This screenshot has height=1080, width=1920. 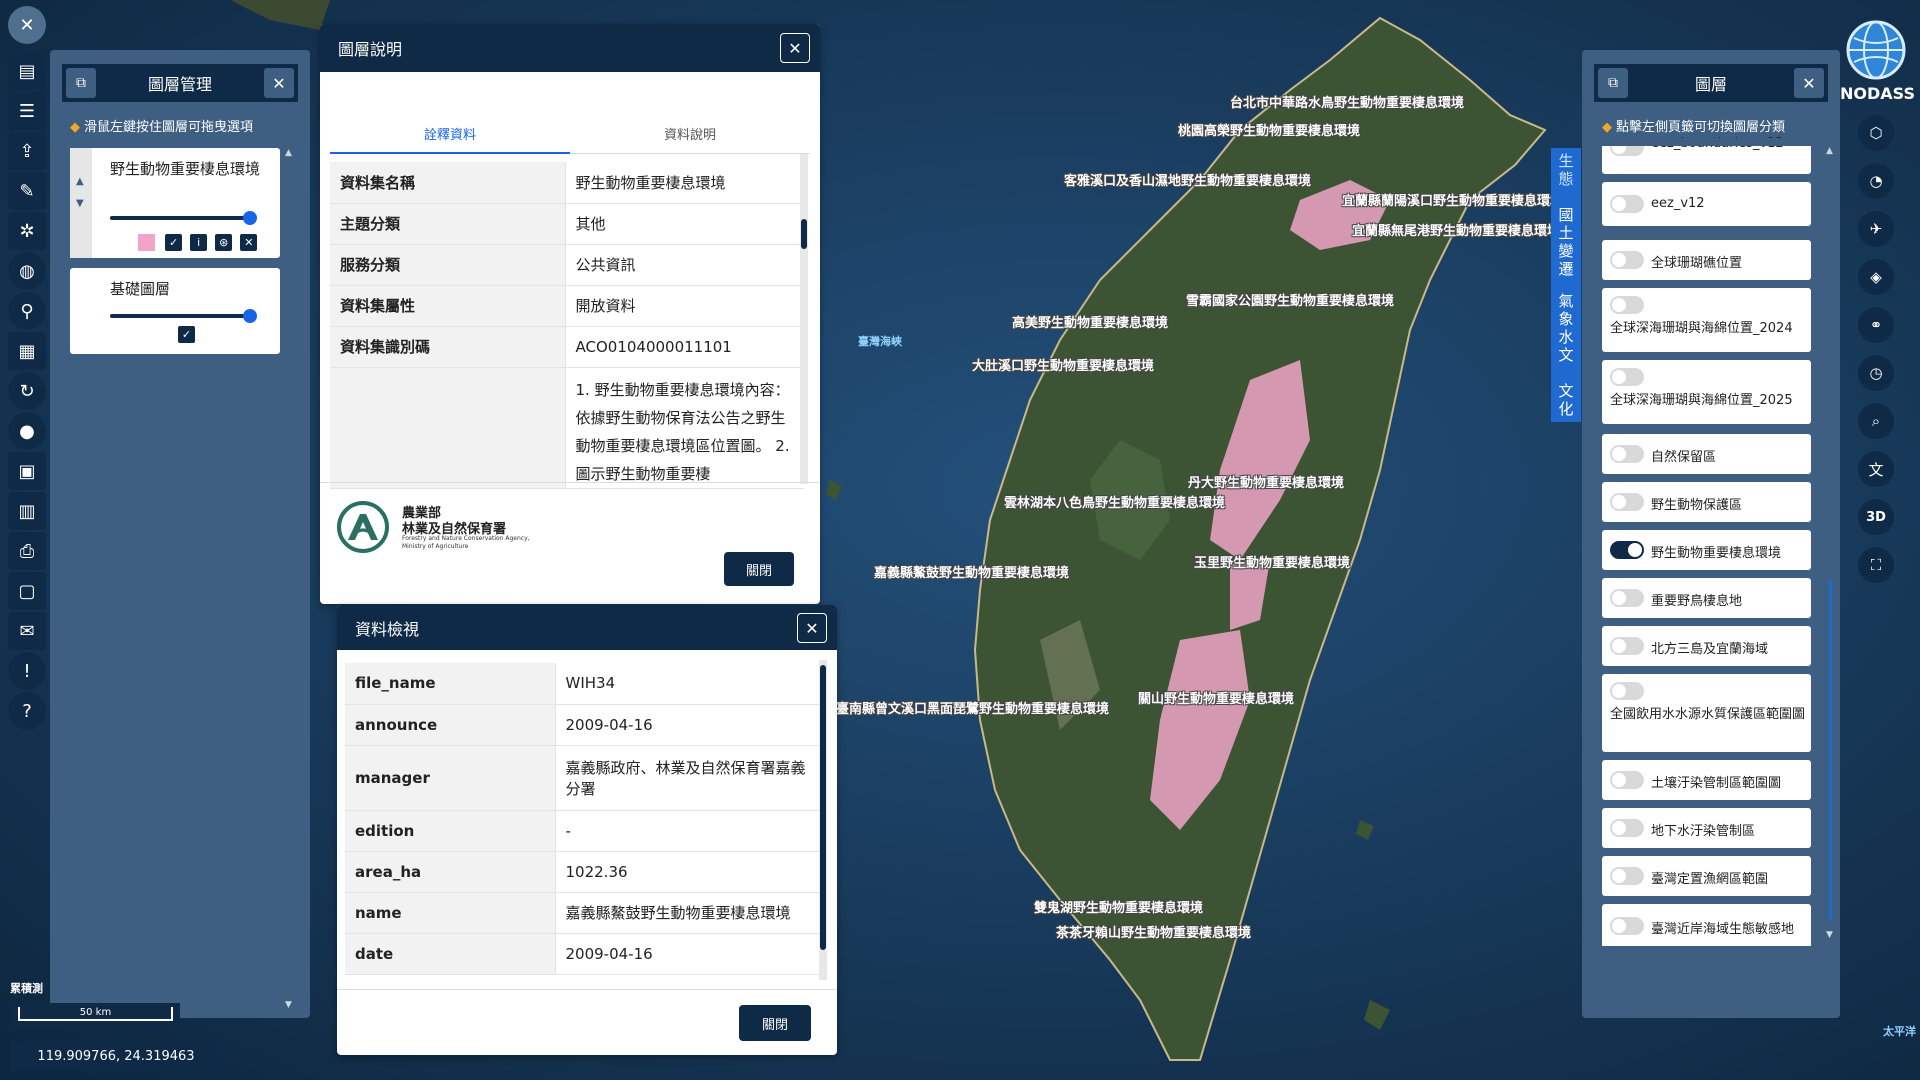 I want to click on habitat-map-label: 大肚溪口野生動物重要棲息環境, so click(x=1063, y=364).